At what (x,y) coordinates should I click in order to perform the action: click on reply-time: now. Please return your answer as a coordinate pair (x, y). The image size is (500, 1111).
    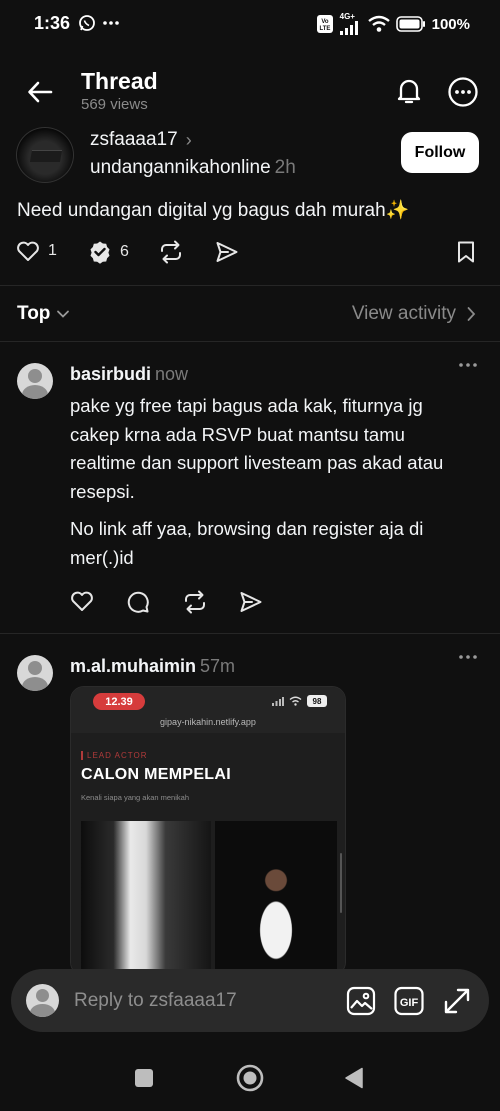
    Looking at the image, I should click on (172, 374).